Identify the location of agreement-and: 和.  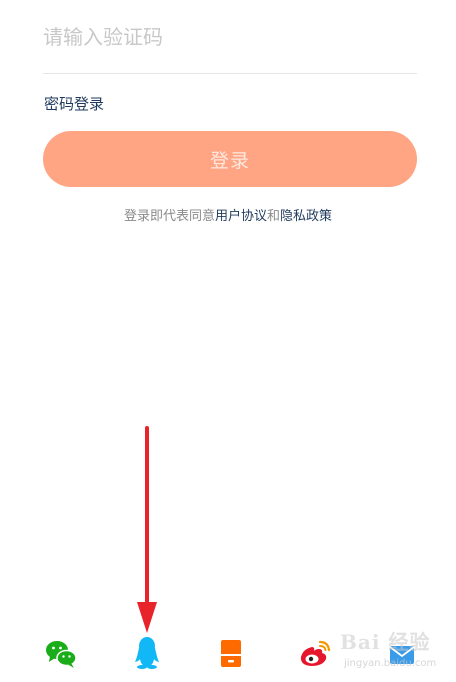
(274, 216).